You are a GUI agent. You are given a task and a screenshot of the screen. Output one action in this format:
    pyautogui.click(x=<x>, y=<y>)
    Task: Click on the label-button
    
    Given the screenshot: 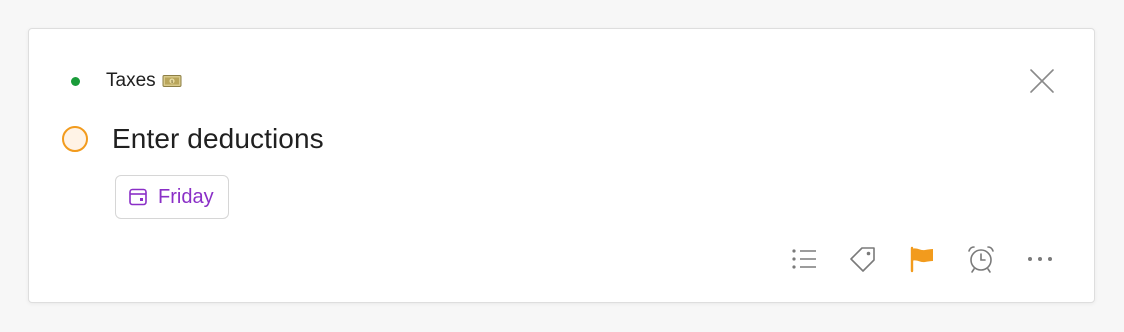 What is the action you would take?
    pyautogui.click(x=863, y=259)
    